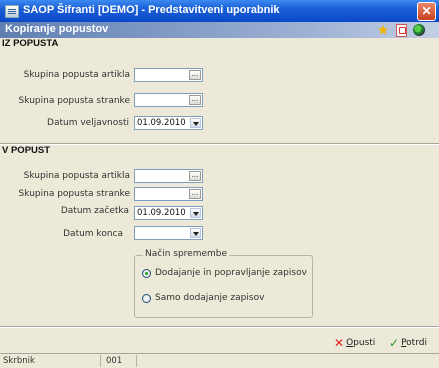 The height and width of the screenshot is (368, 439). I want to click on radio-add-and-edit, so click(146, 273).